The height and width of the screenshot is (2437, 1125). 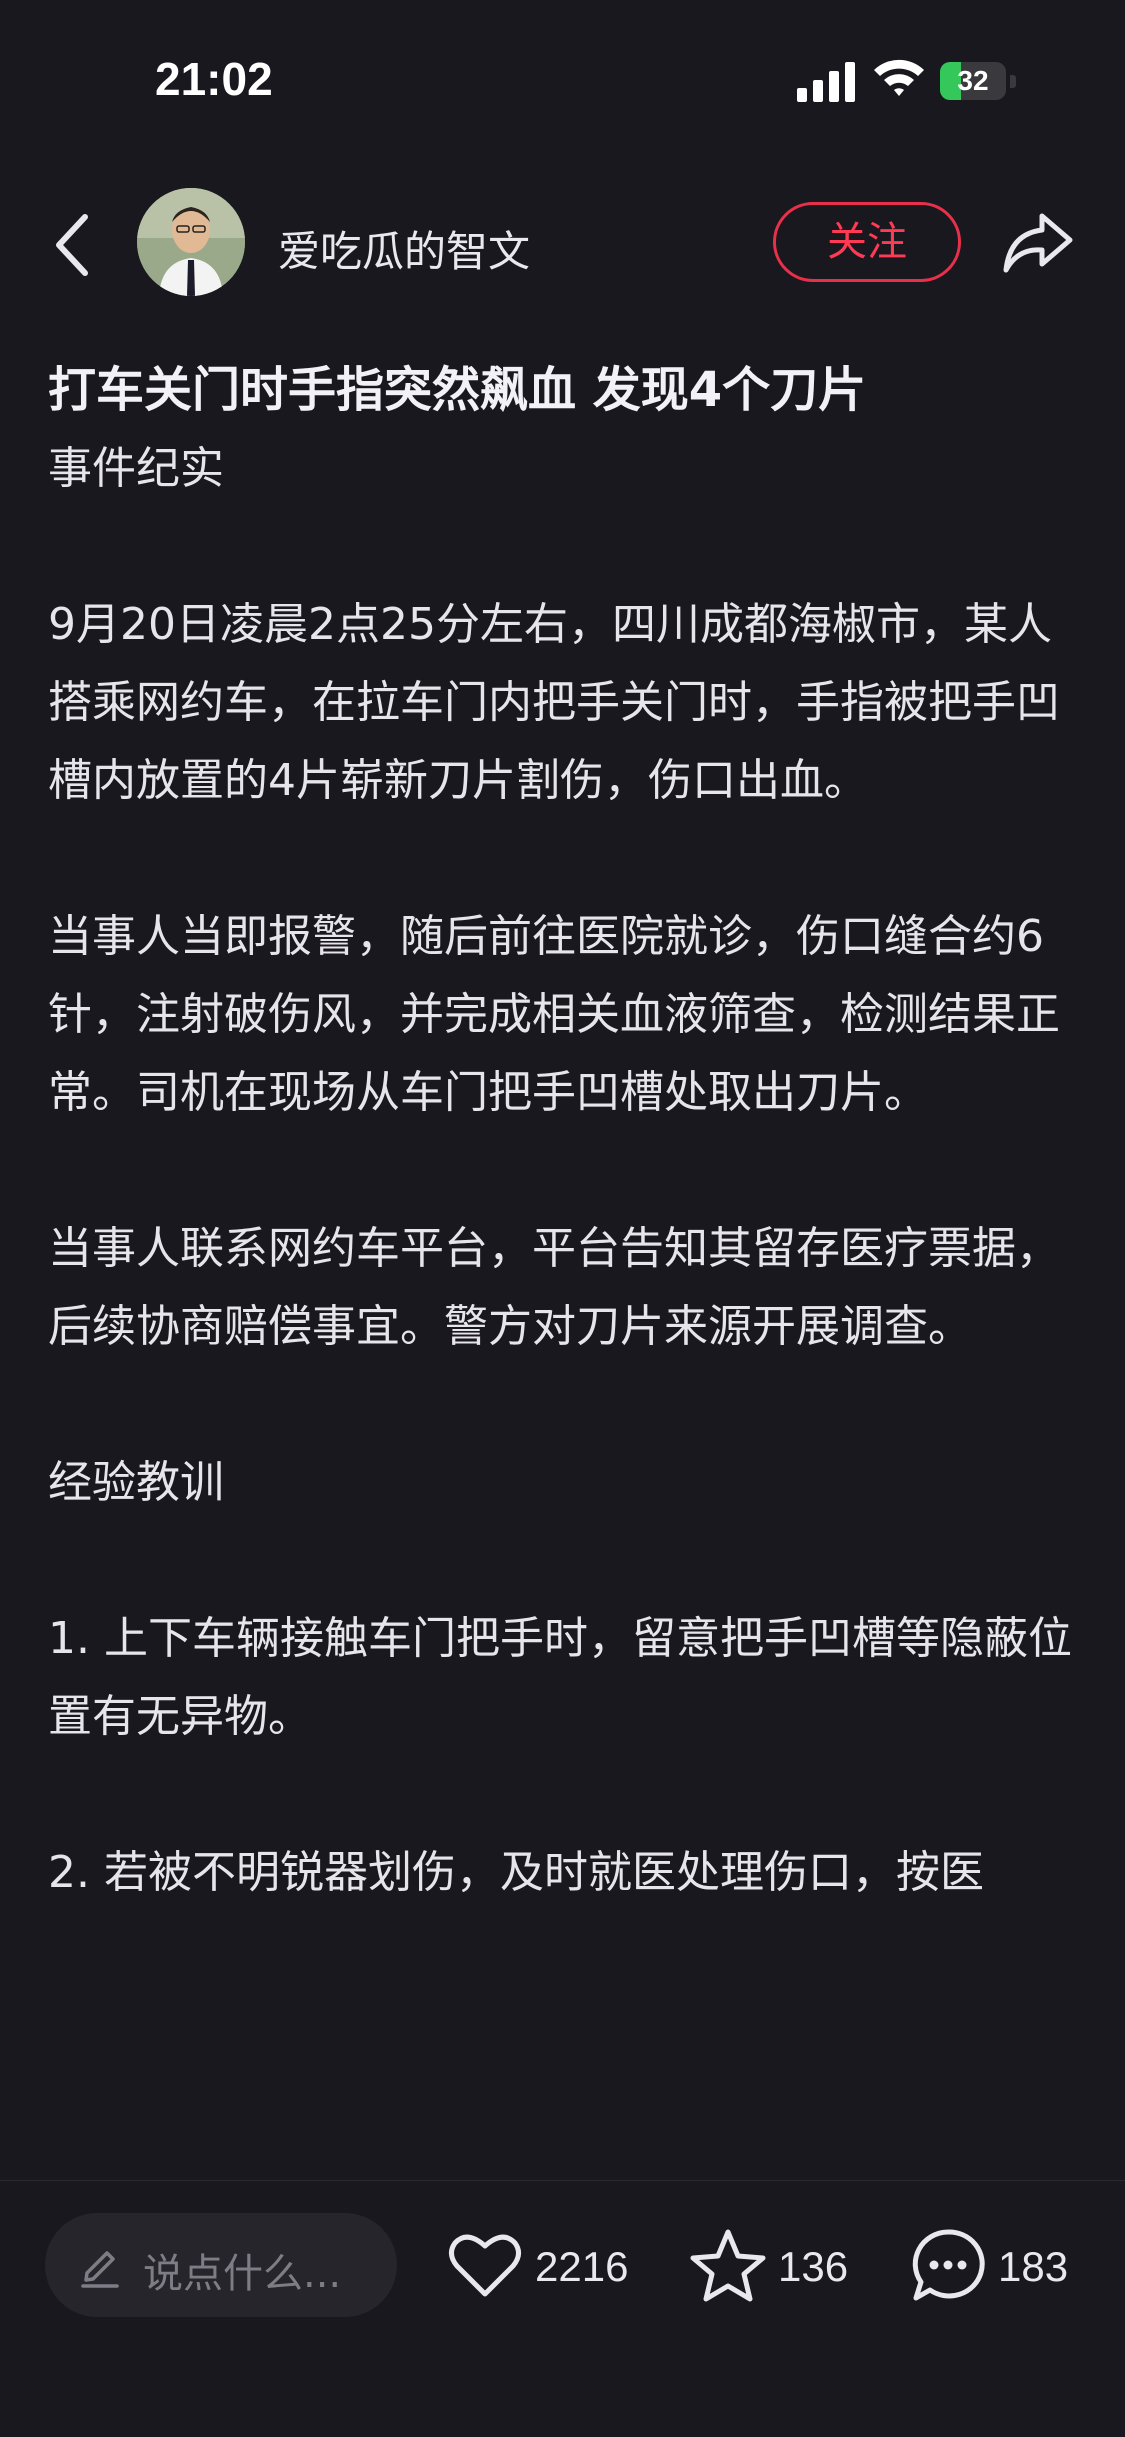 What do you see at coordinates (728, 2265) in the screenshot?
I see `star-icon` at bounding box center [728, 2265].